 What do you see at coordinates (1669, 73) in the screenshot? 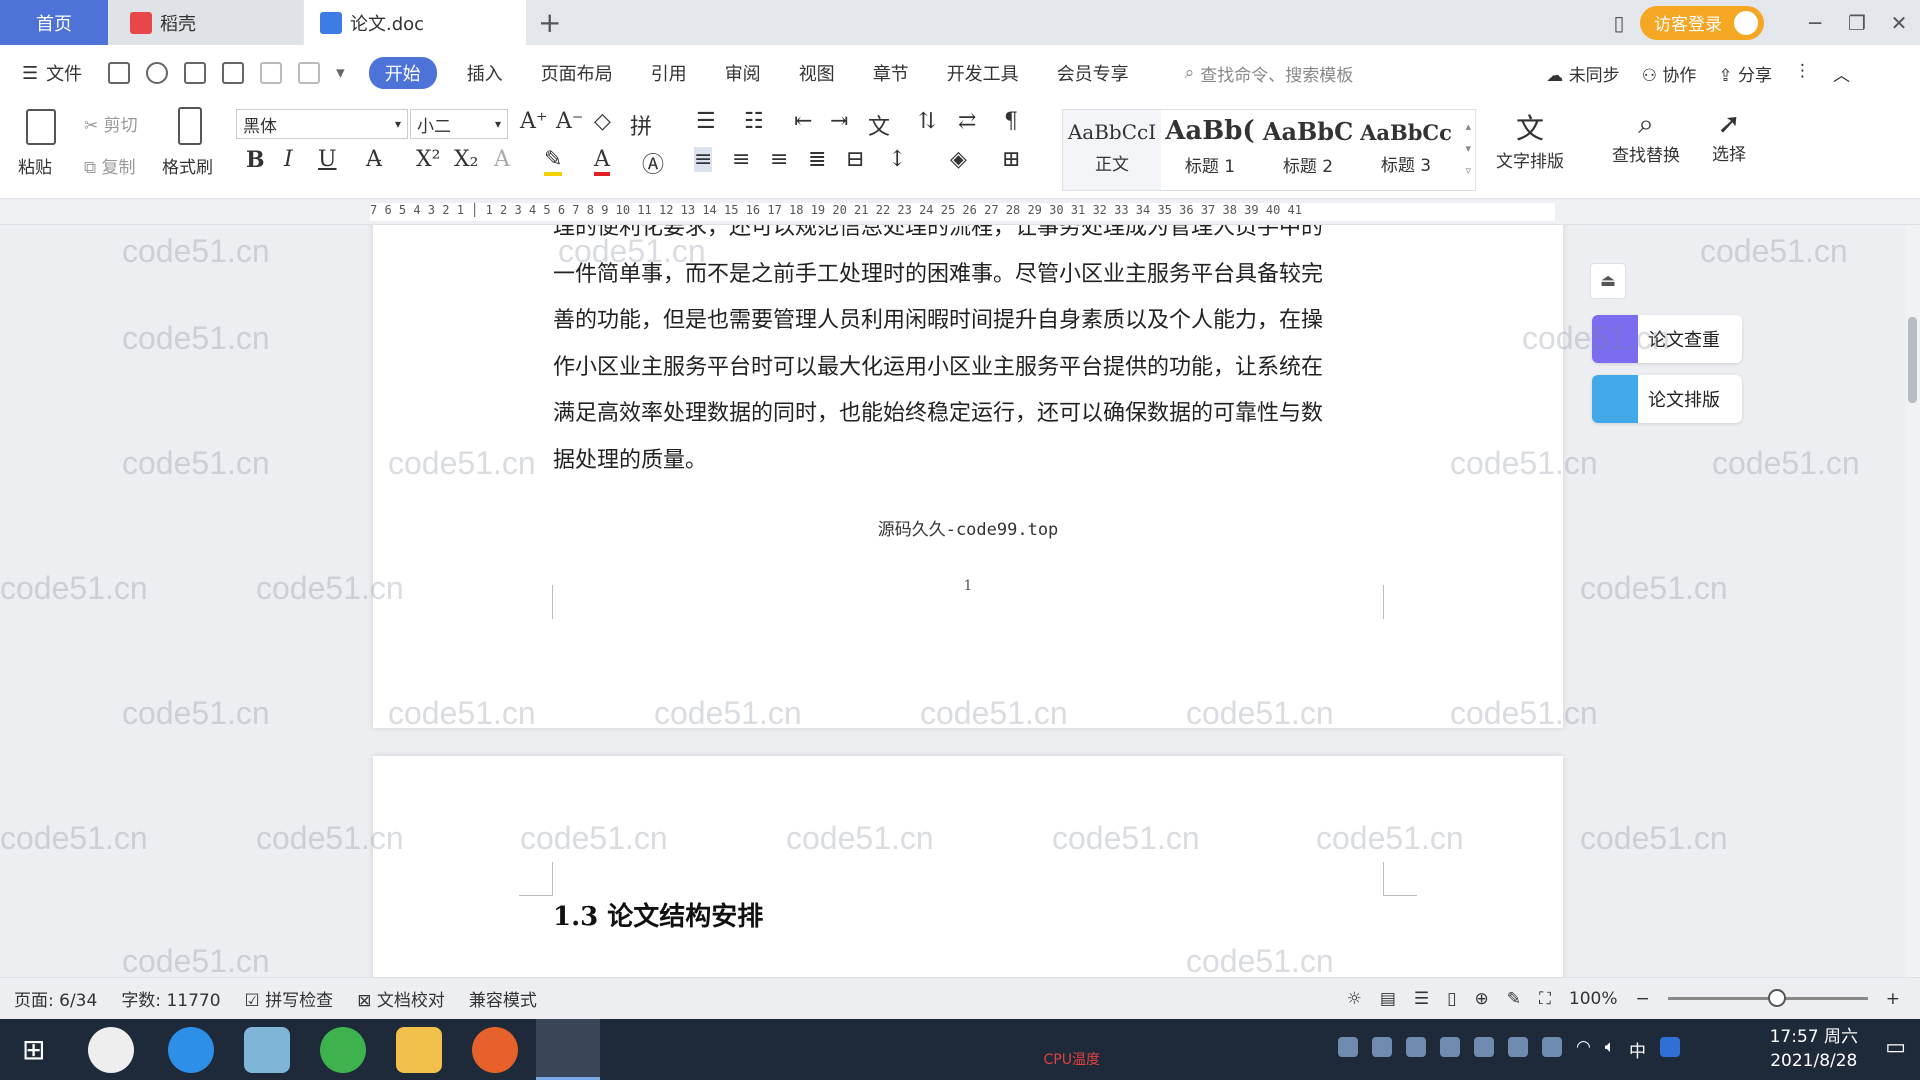
I see `collab-button: ⚇ 协作` at bounding box center [1669, 73].